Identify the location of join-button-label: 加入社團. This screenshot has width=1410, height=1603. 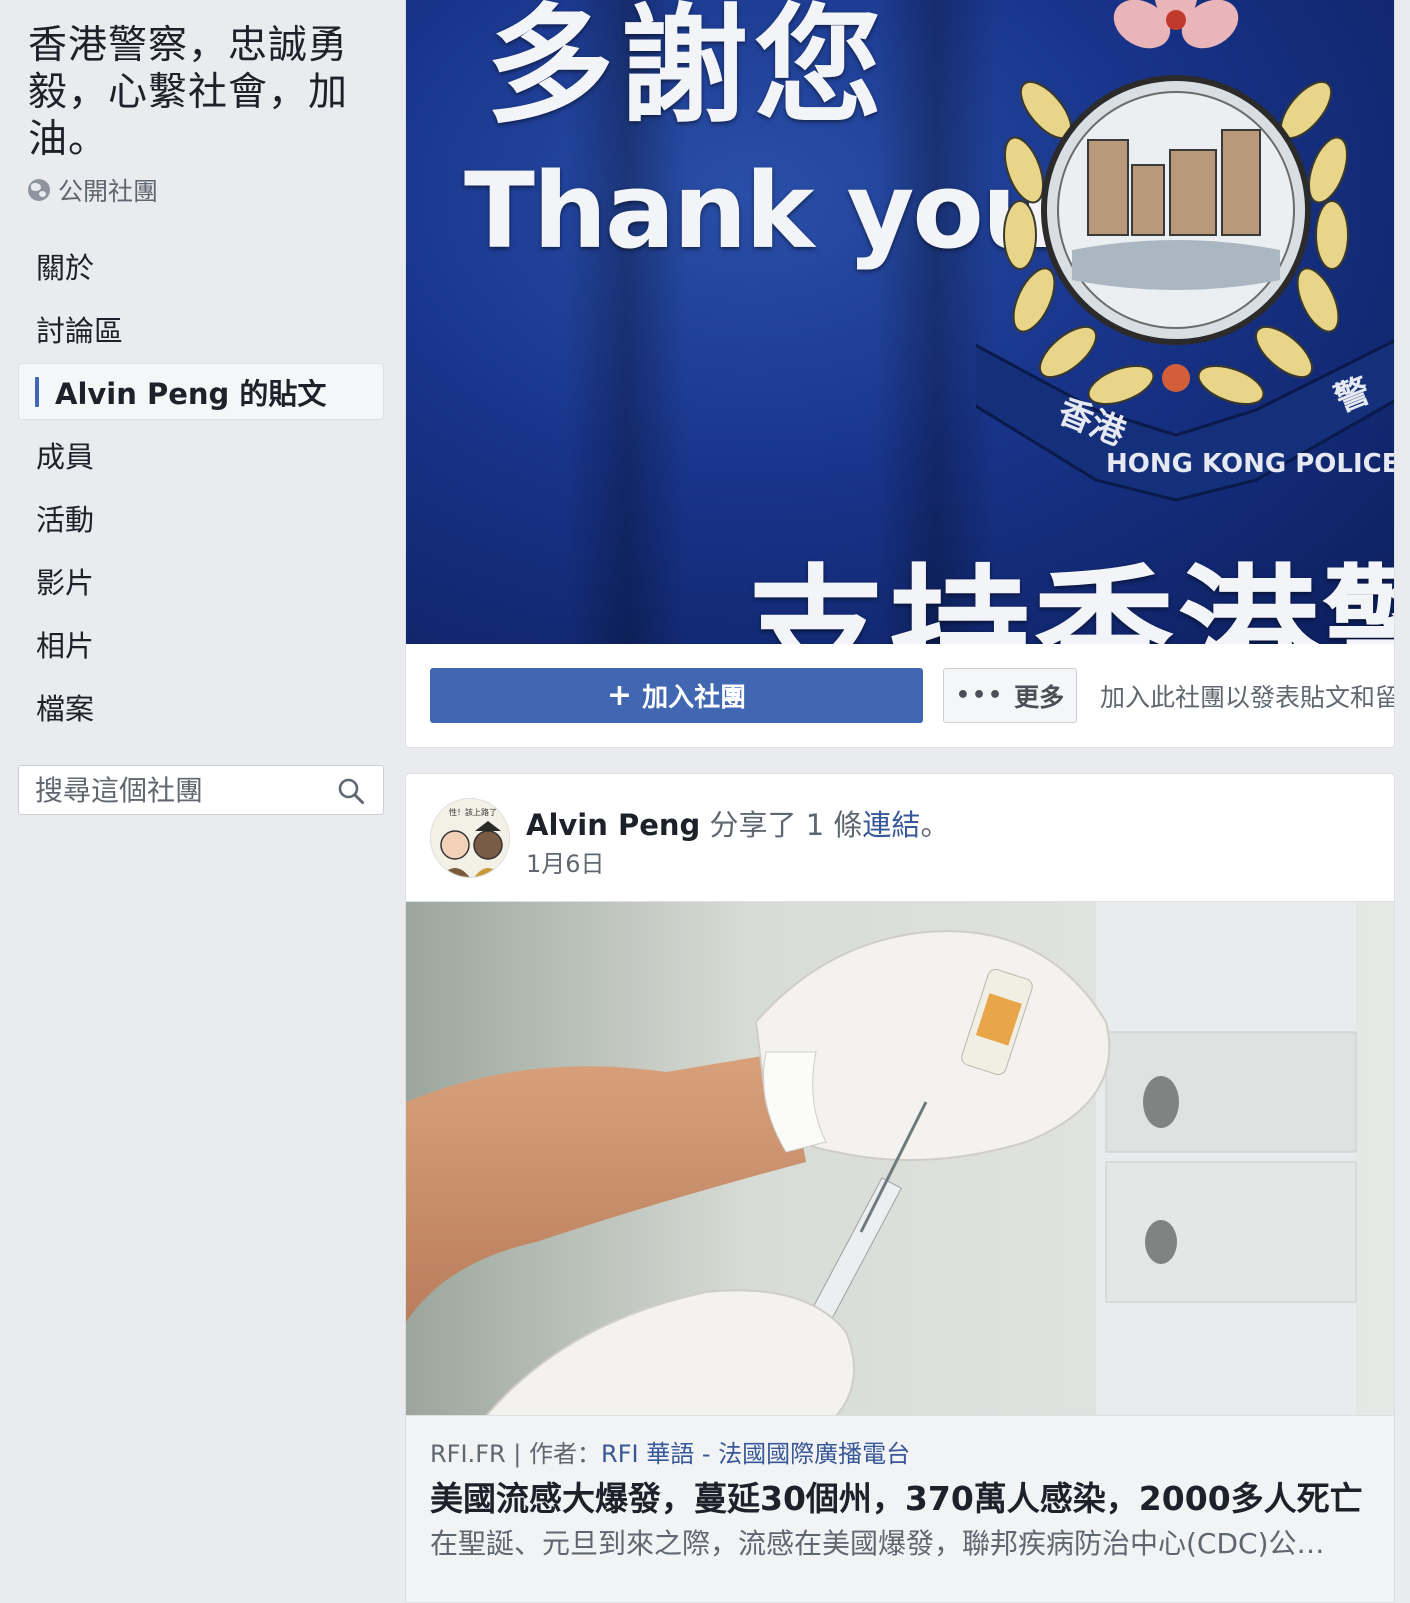
(694, 698).